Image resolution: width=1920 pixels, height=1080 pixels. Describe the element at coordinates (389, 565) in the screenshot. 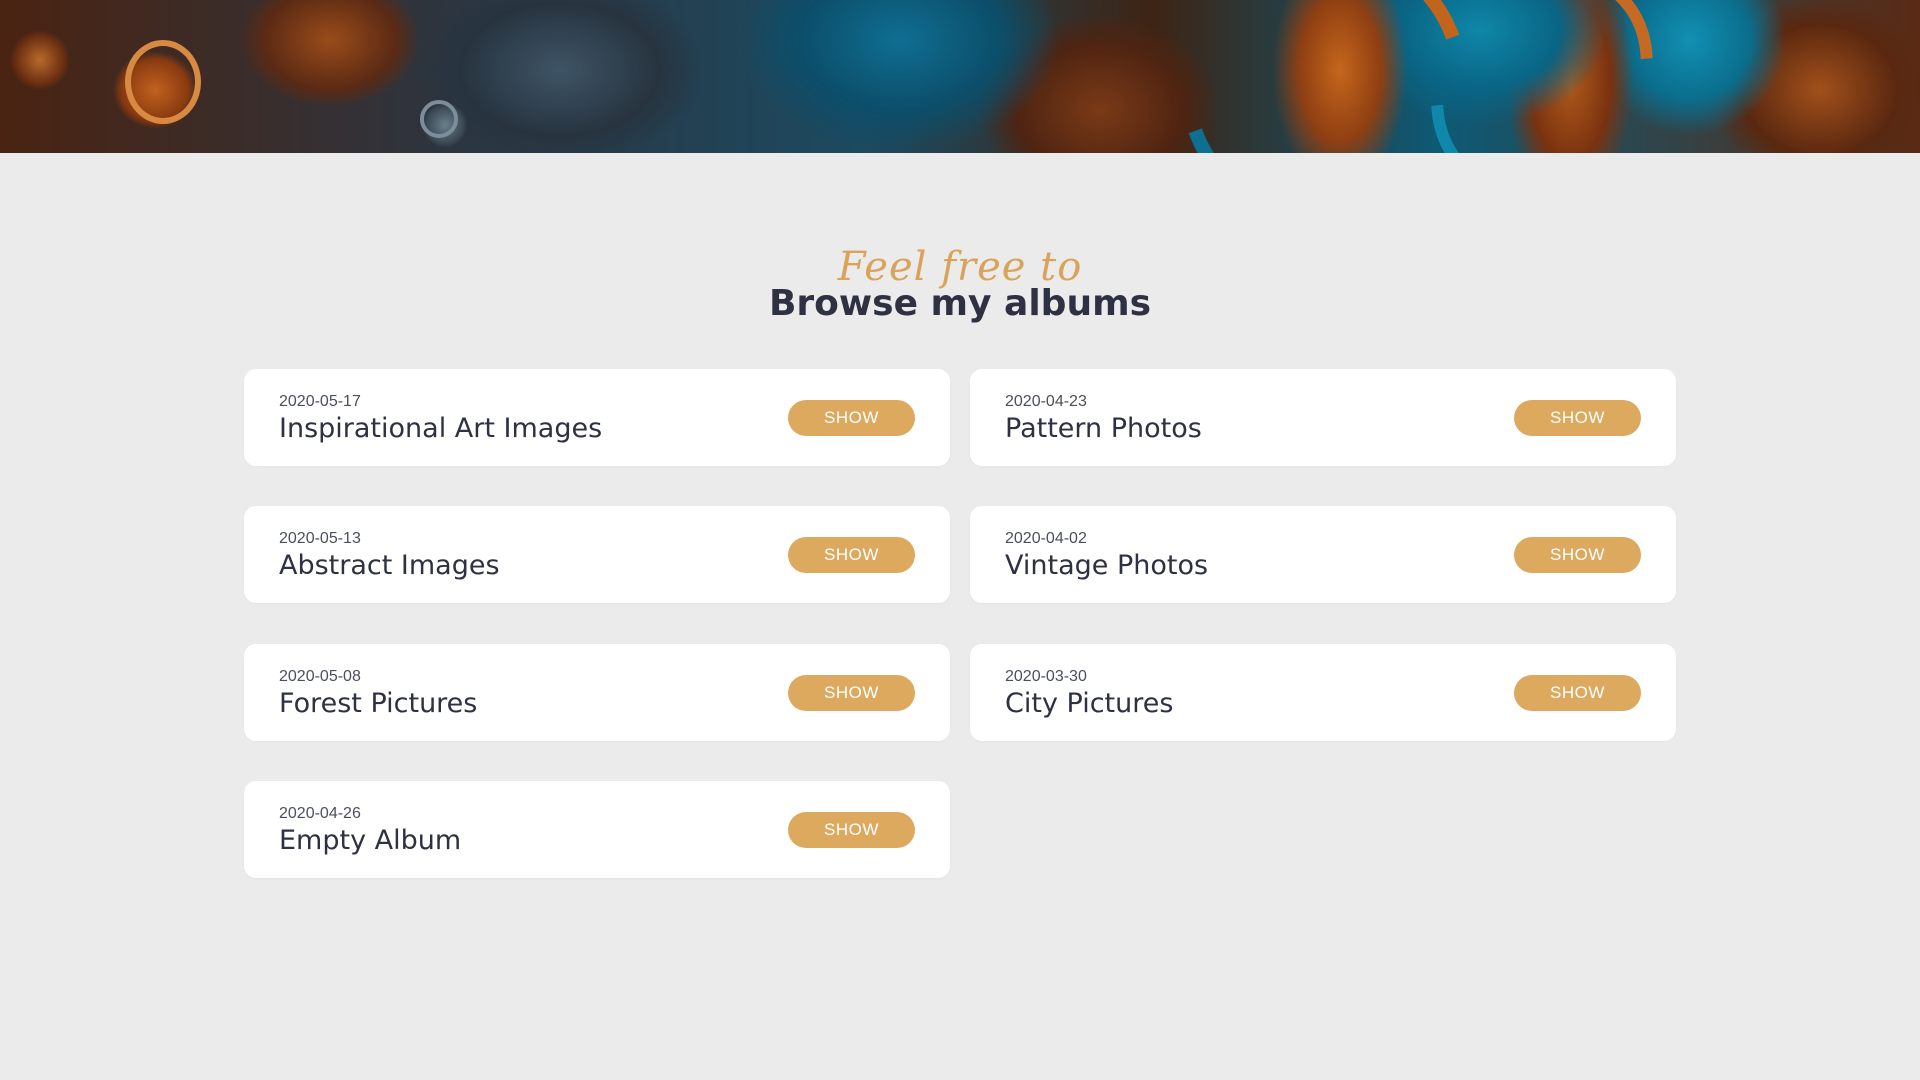

I see `album-title: Abstract Images` at that location.